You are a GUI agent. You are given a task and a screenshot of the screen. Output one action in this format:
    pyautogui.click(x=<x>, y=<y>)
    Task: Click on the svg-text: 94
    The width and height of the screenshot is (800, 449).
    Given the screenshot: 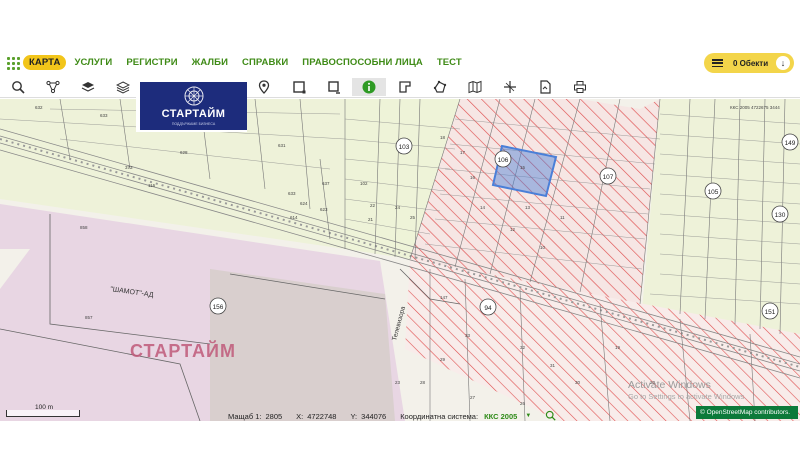 What is the action you would take?
    pyautogui.click(x=488, y=308)
    